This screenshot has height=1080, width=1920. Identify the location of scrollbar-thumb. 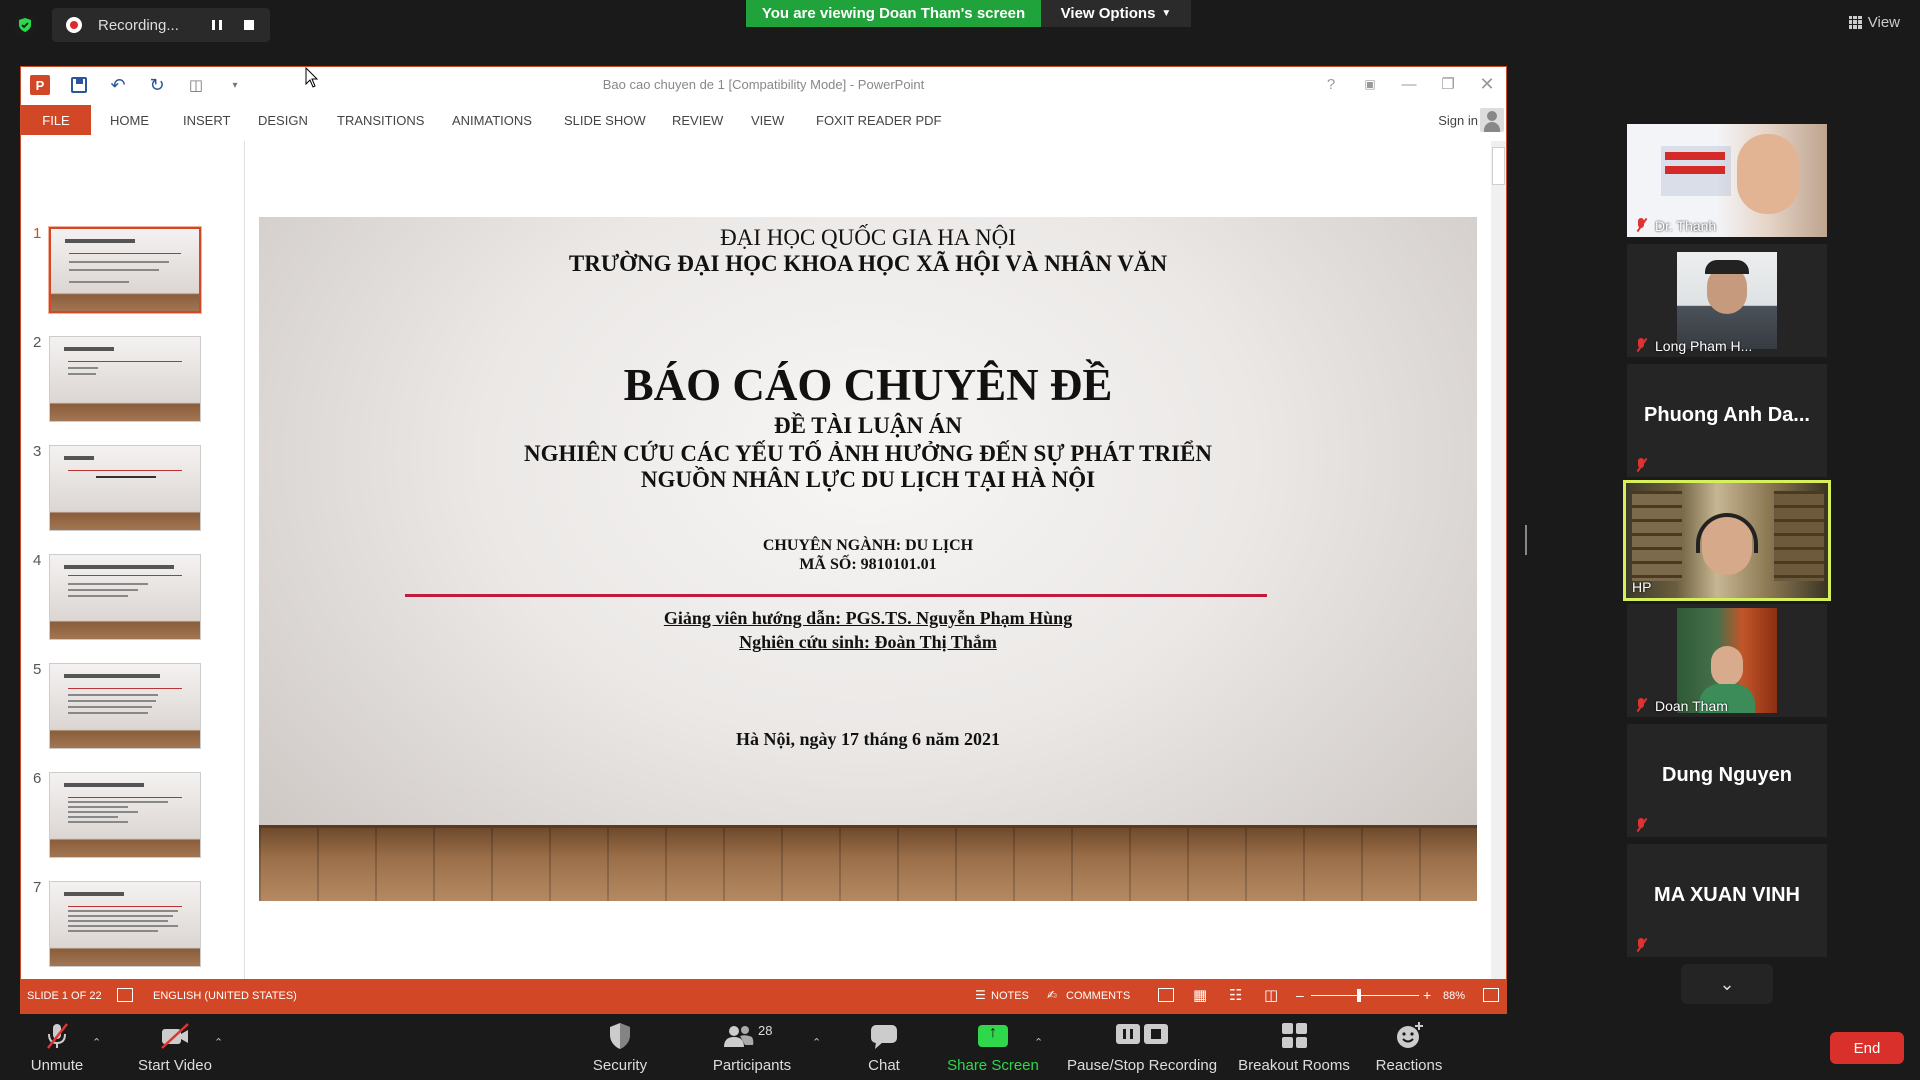
(1498, 166).